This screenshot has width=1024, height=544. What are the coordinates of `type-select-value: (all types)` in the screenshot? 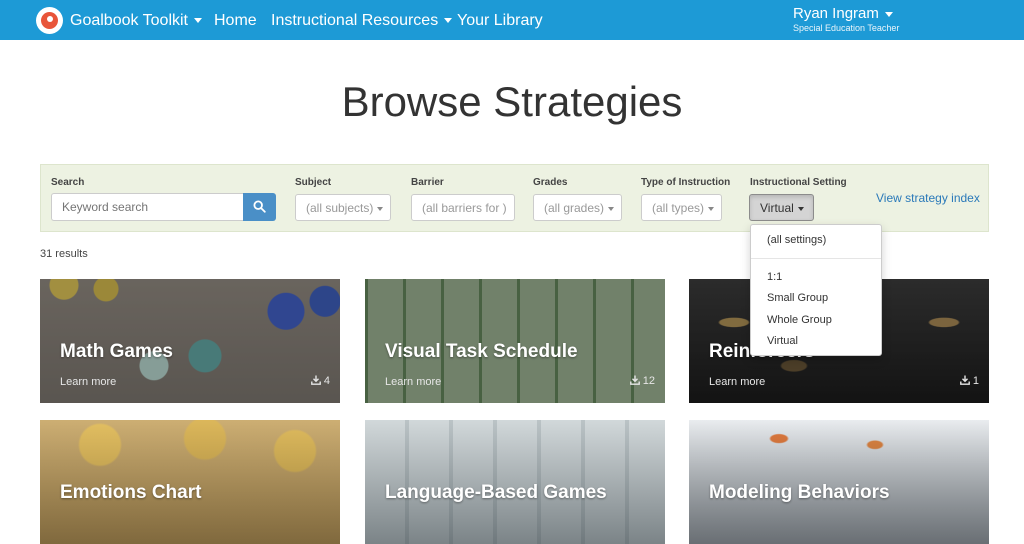 It's located at (678, 208).